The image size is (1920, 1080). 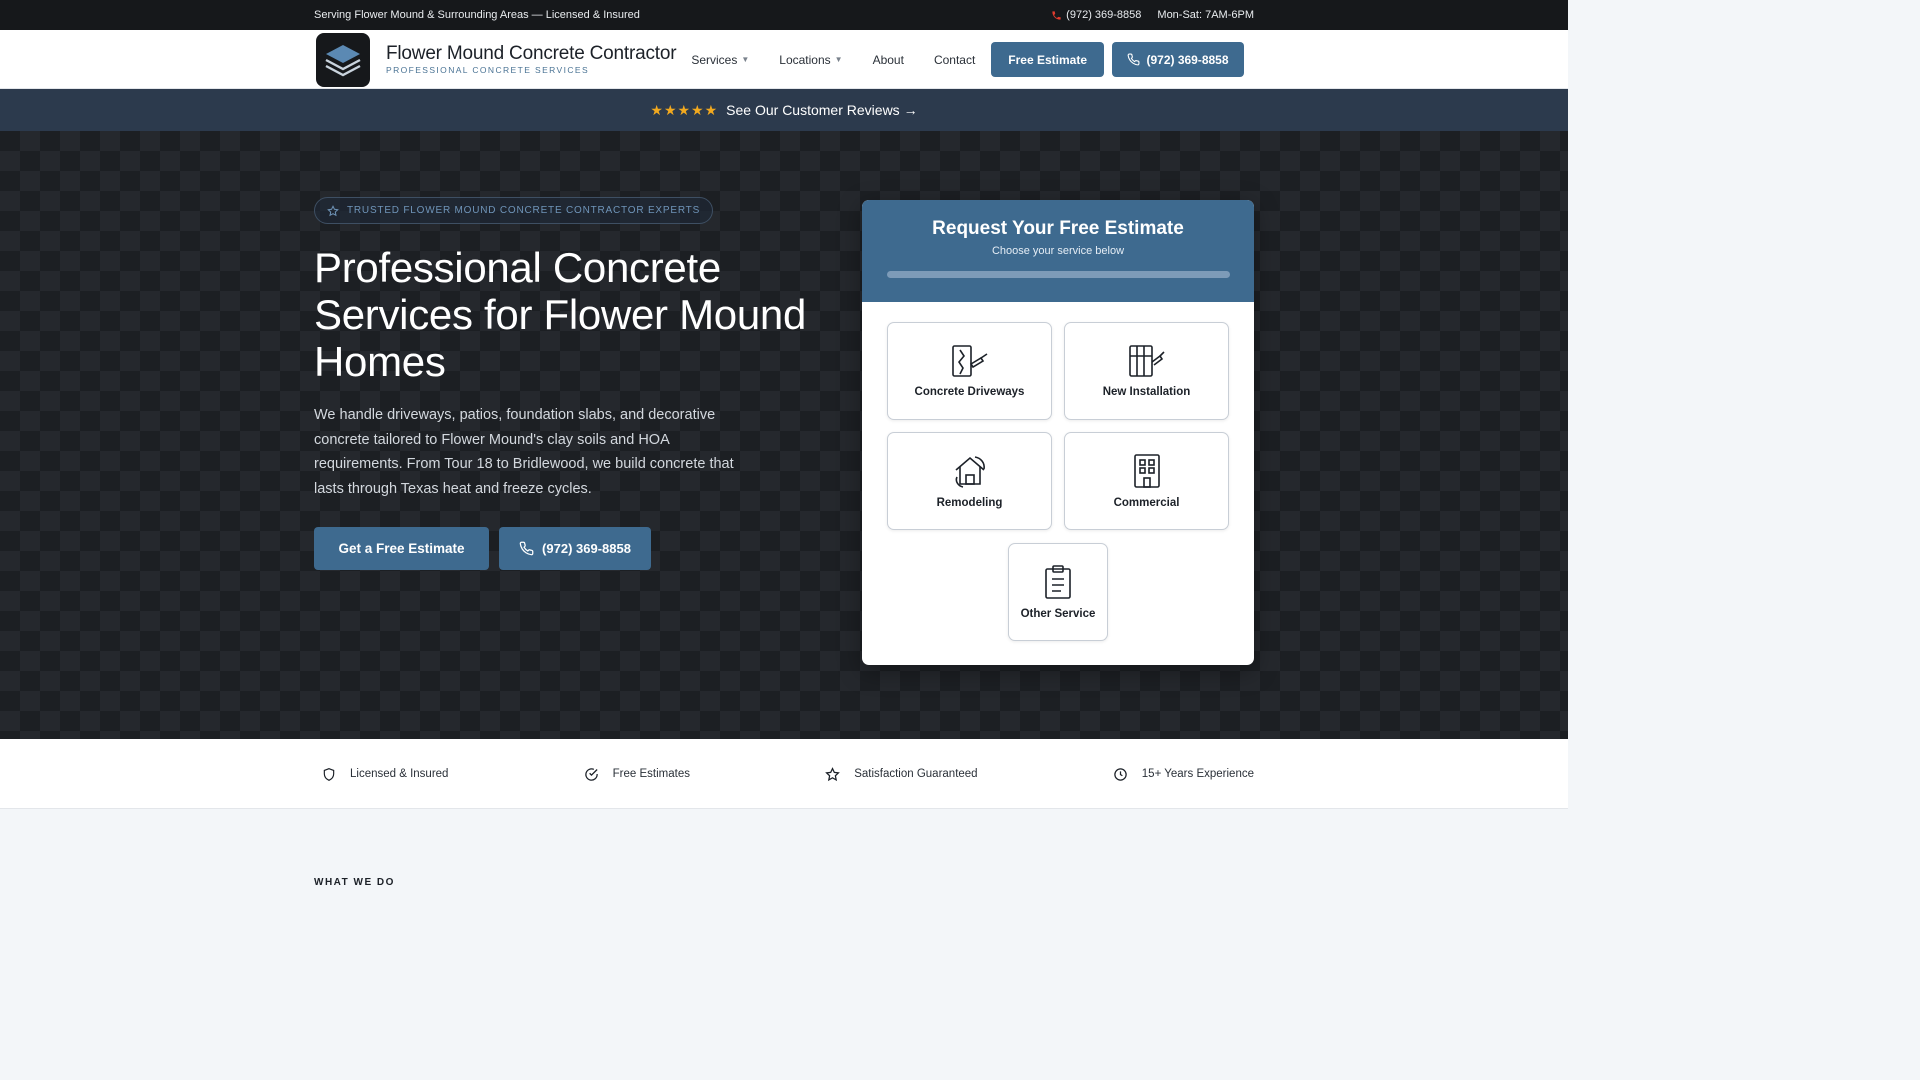 What do you see at coordinates (399, 774) in the screenshot?
I see `trust-label: Licensed & Insured` at bounding box center [399, 774].